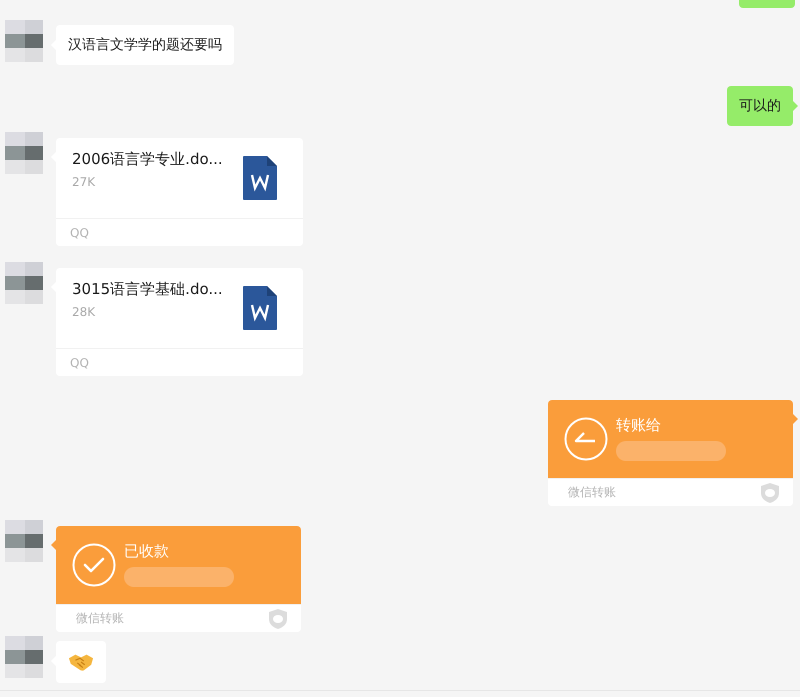 This screenshot has width=800, height=697. I want to click on message-text: 可以的, so click(760, 106).